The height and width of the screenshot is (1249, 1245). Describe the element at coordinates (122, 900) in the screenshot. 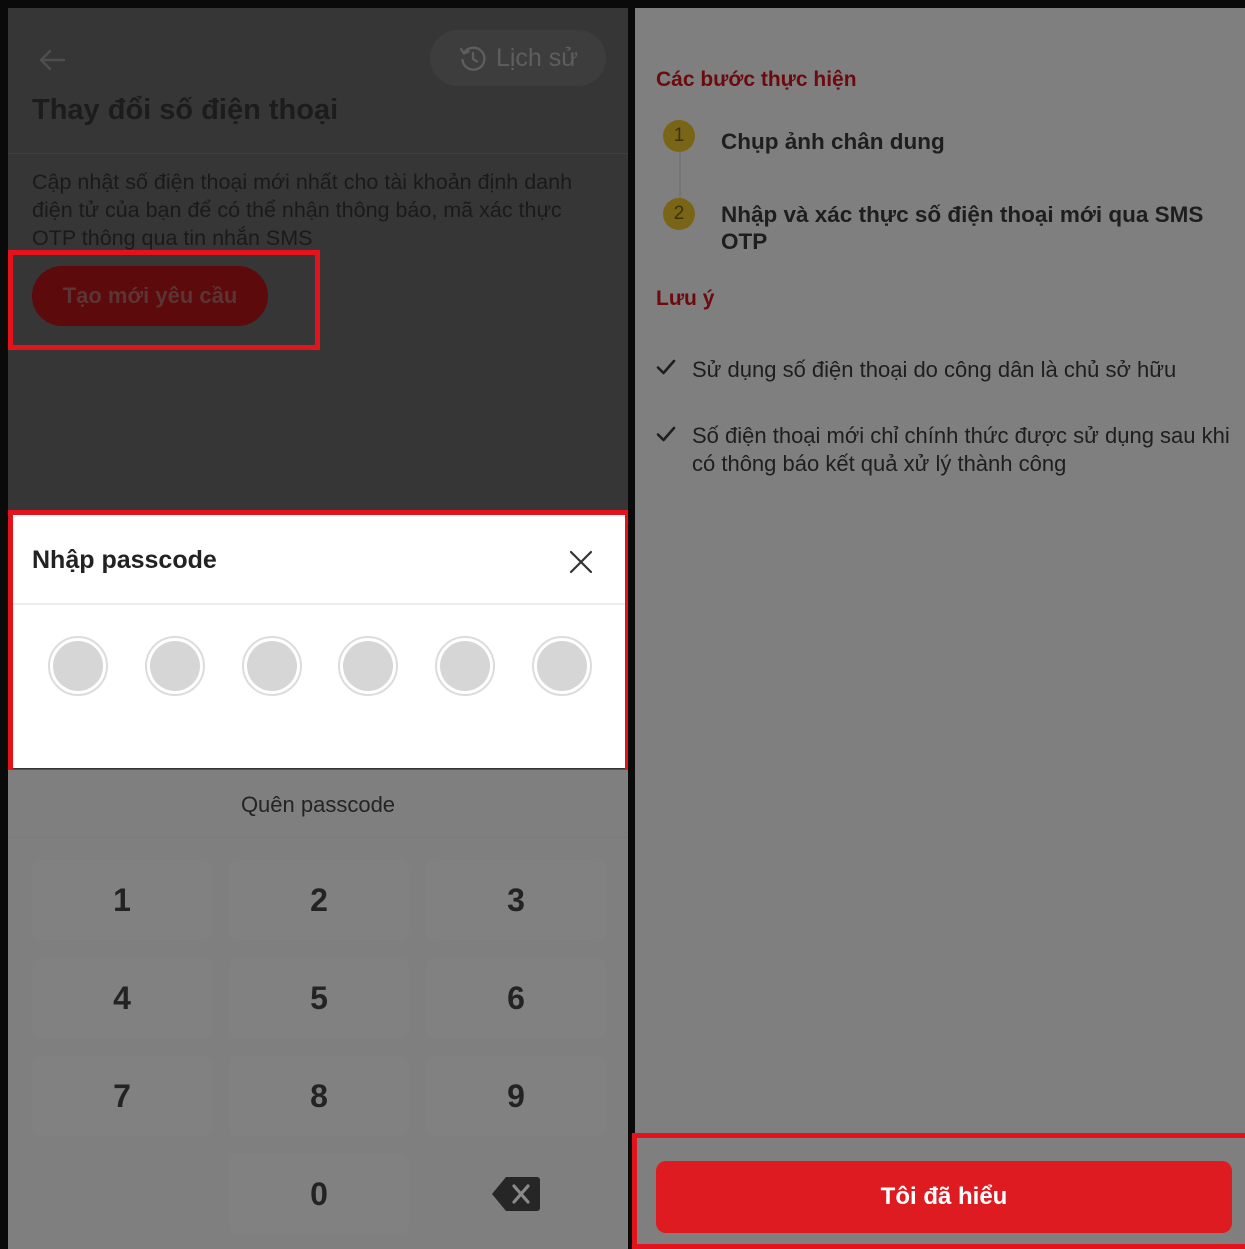

I see `key-1: 1` at that location.